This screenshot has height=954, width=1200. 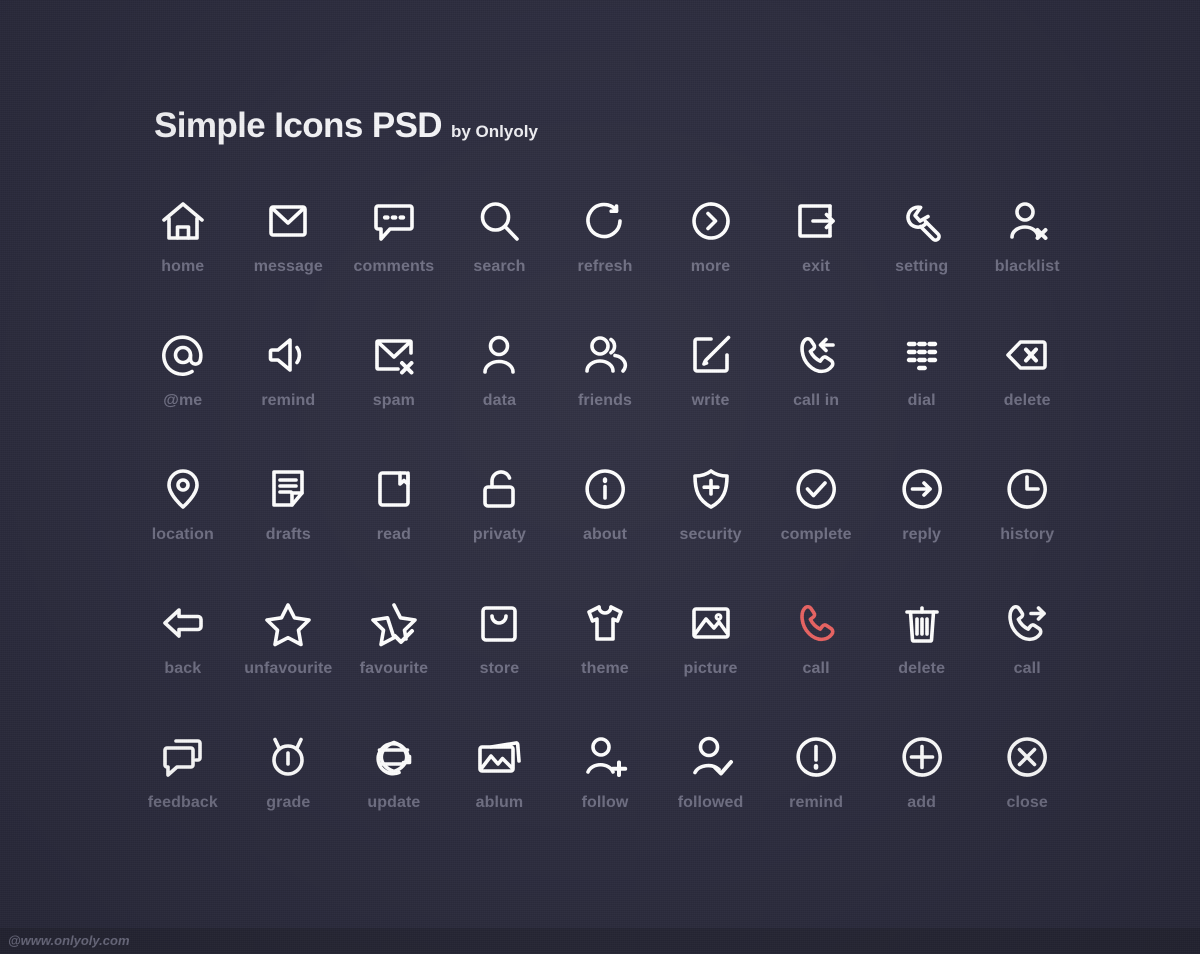 I want to click on icon-label: comments, so click(x=394, y=266).